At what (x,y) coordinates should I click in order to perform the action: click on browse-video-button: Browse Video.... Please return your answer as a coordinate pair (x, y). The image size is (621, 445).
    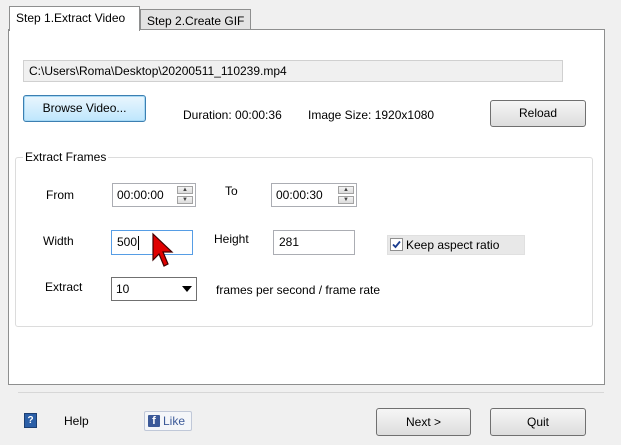
    Looking at the image, I should click on (84, 108).